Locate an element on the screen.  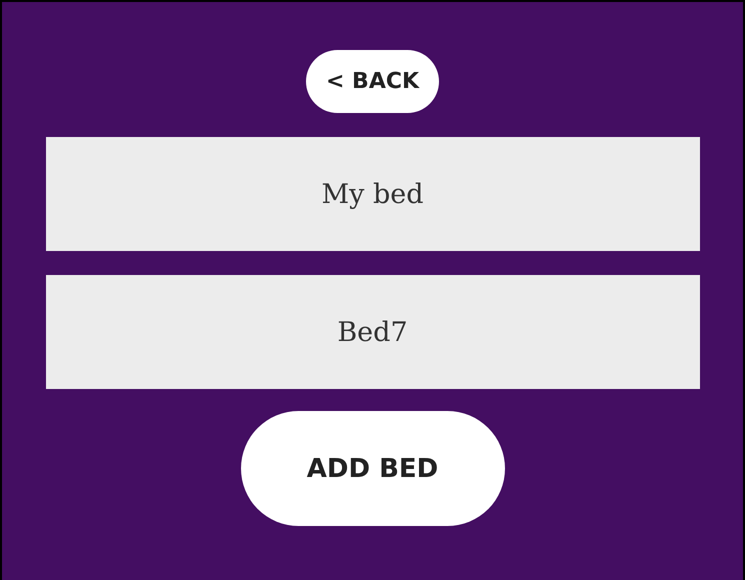
add-bed-button: ADD BED is located at coordinates (372, 468).